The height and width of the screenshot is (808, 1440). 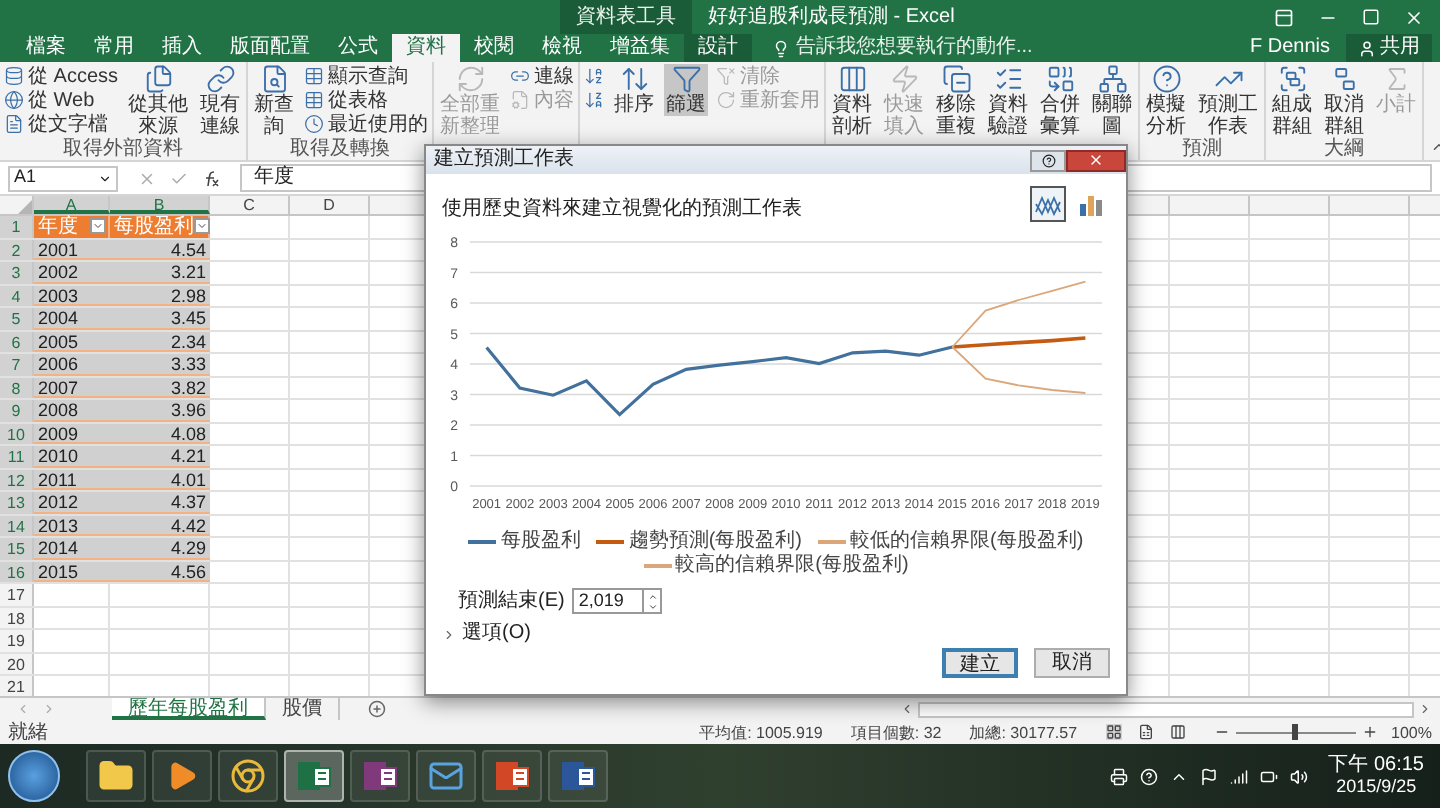 I want to click on table-cell: 2003, so click(x=72, y=295).